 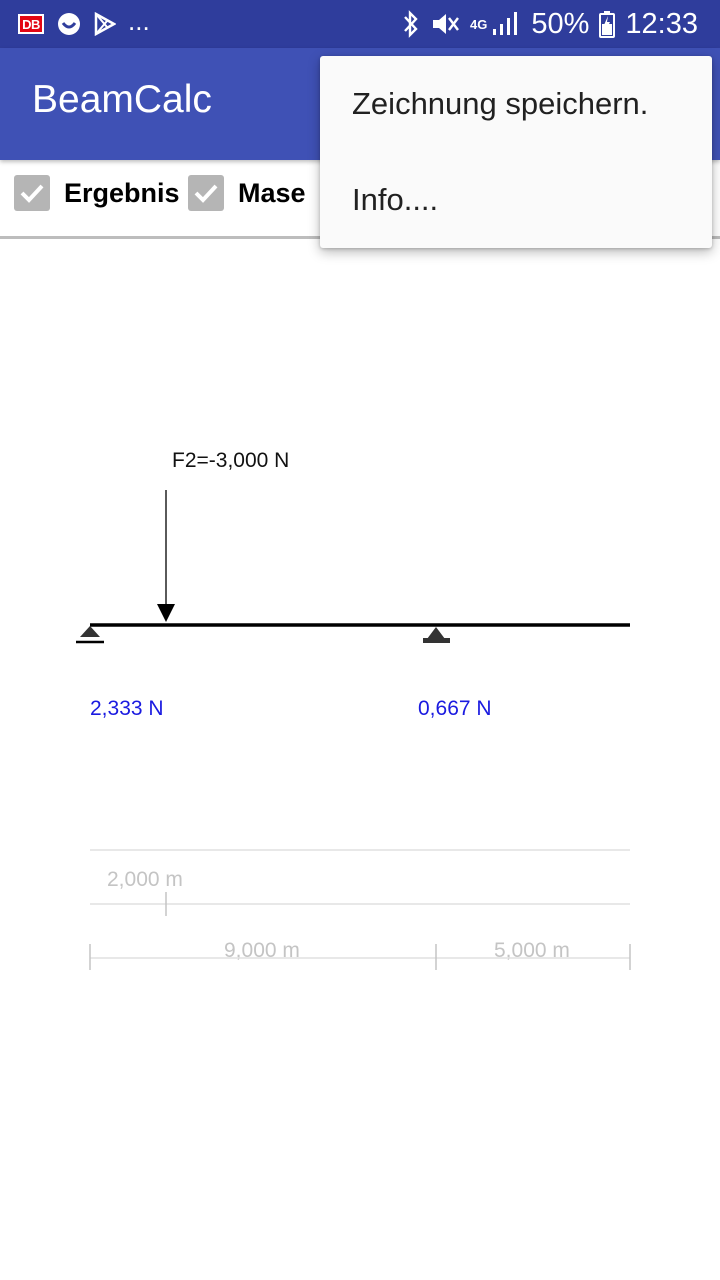 What do you see at coordinates (145, 879) in the screenshot?
I see `dimension-force-position-label: 2,000 m` at bounding box center [145, 879].